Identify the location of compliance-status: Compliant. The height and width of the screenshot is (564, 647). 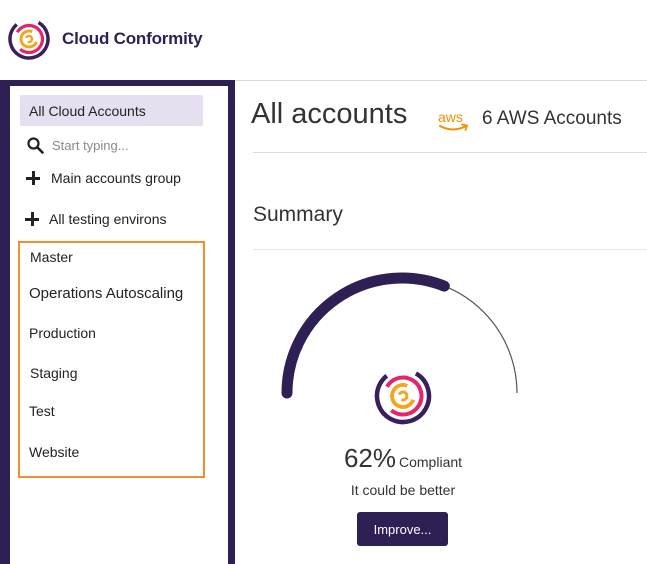
(431, 462).